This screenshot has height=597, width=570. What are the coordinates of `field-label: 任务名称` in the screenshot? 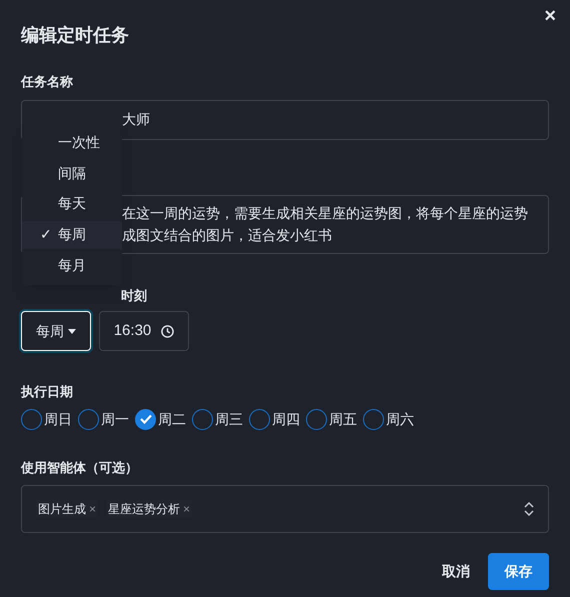 It's located at (47, 82).